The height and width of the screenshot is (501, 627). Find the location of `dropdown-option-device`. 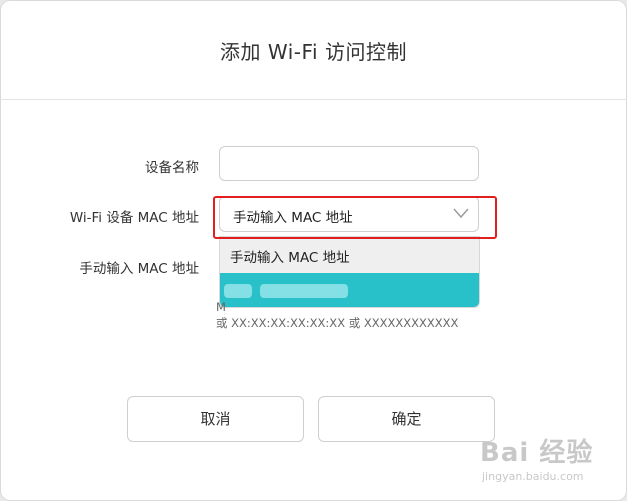

dropdown-option-device is located at coordinates (349, 290).